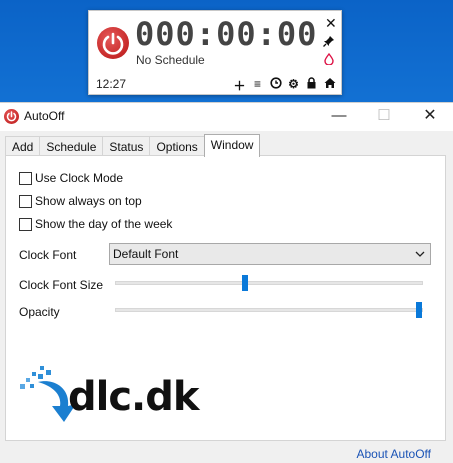 This screenshot has height=463, width=453. What do you see at coordinates (232, 145) in the screenshot?
I see `tab-window: Window` at bounding box center [232, 145].